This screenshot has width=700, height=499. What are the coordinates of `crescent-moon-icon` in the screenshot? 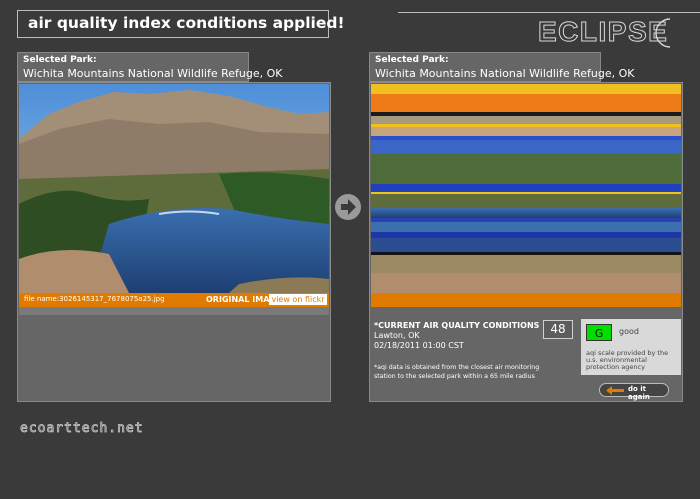 It's located at (663, 33).